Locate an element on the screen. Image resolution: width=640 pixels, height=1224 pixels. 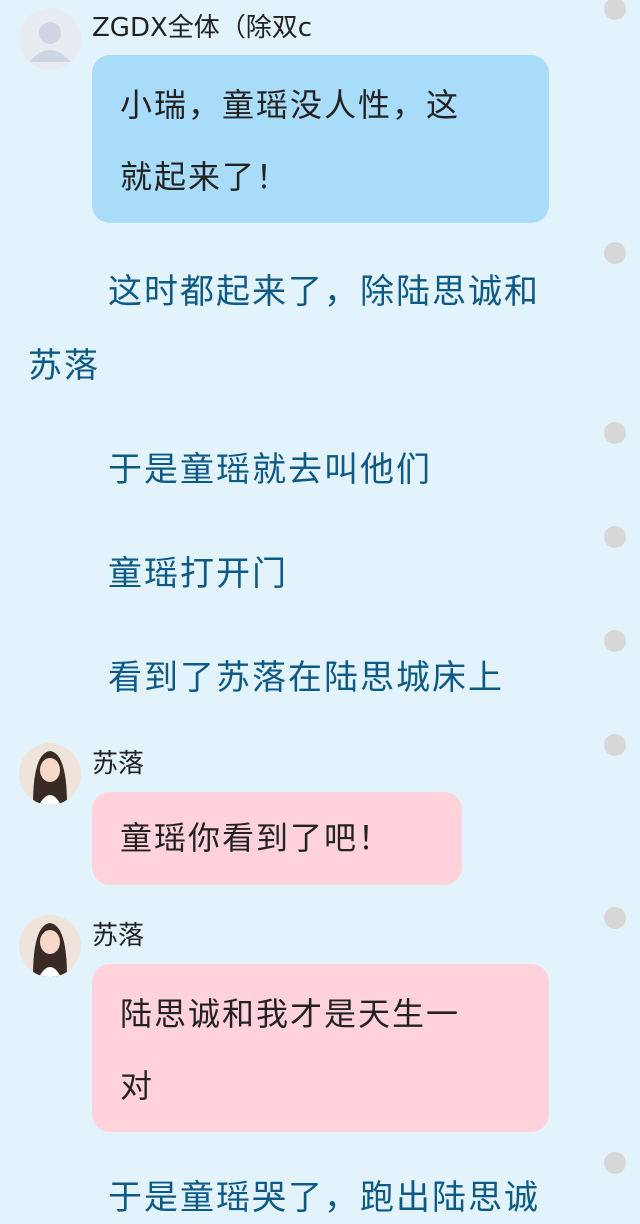
default-avatar-icon is located at coordinates (50, 39).